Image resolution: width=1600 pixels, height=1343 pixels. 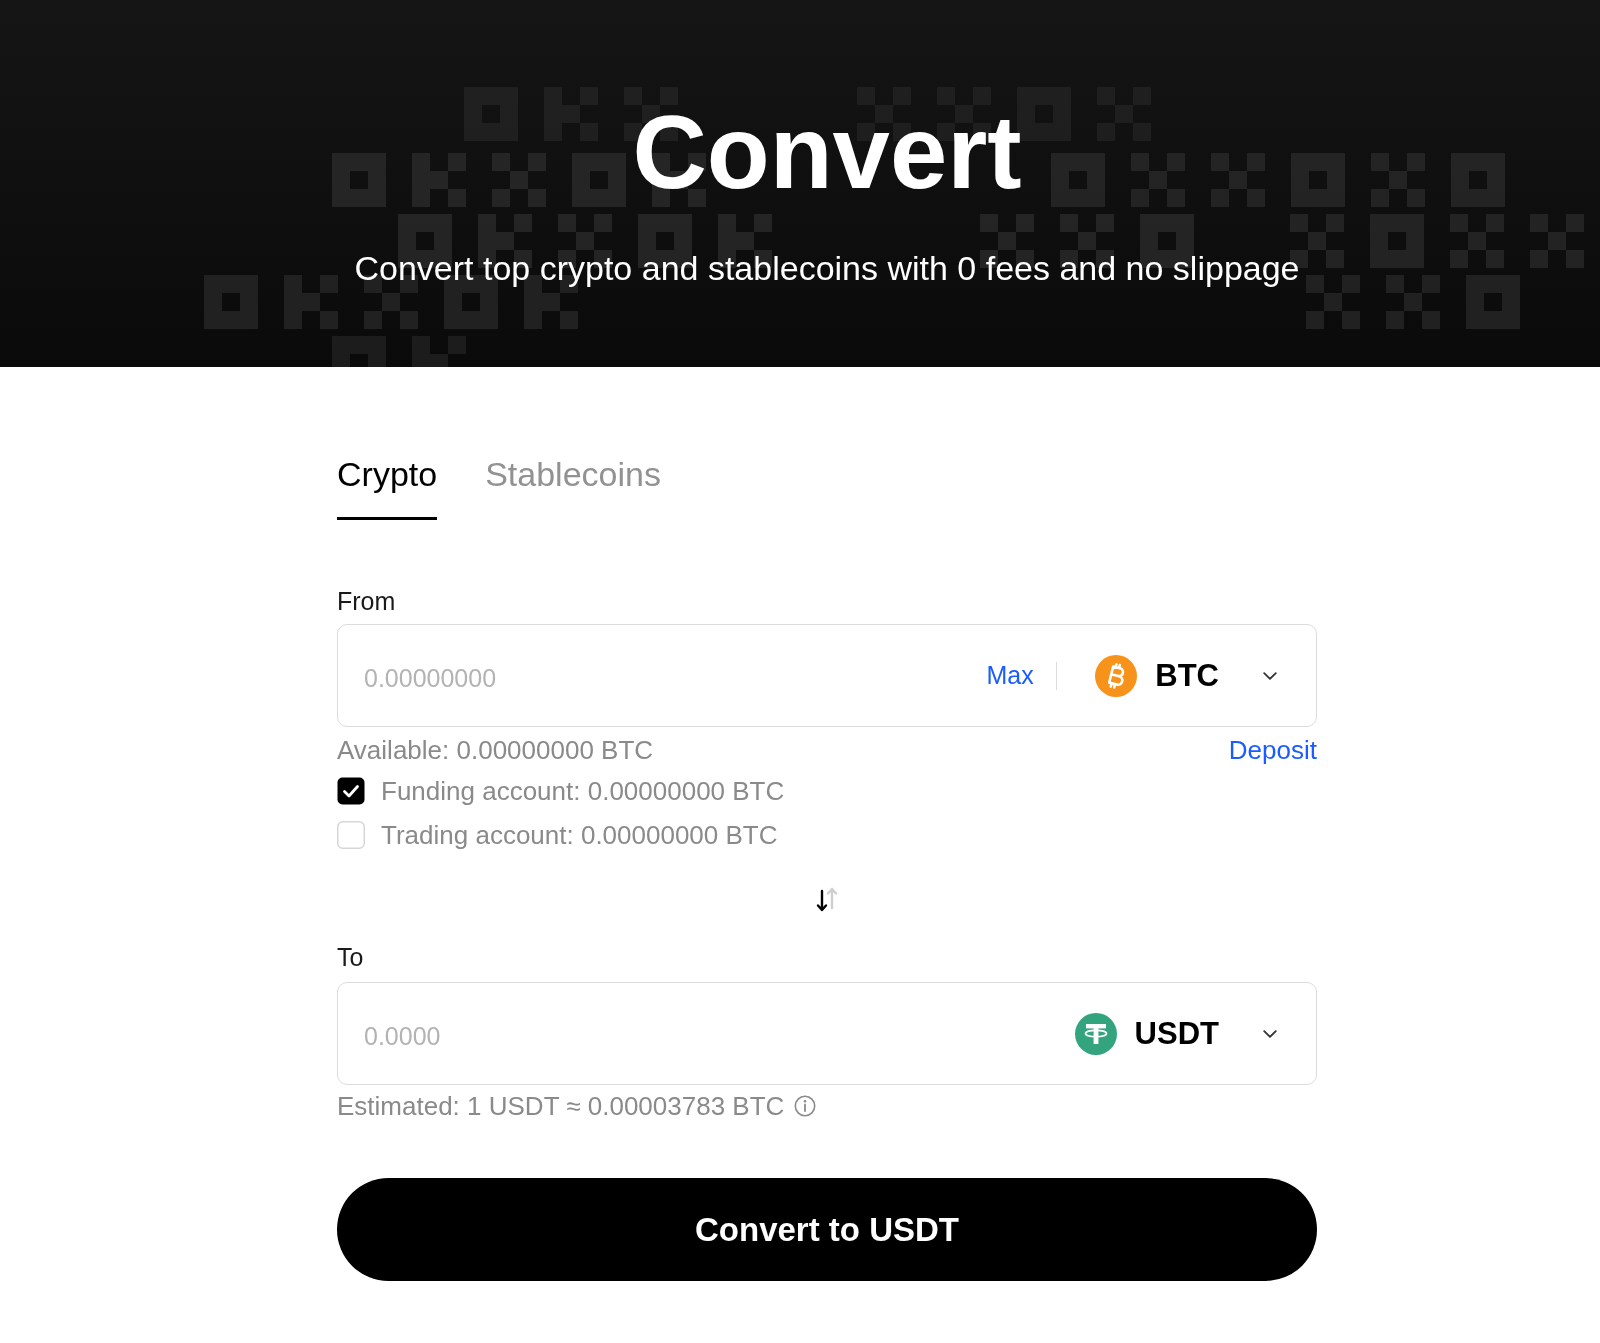 I want to click on tether-icon, so click(x=1095, y=1033).